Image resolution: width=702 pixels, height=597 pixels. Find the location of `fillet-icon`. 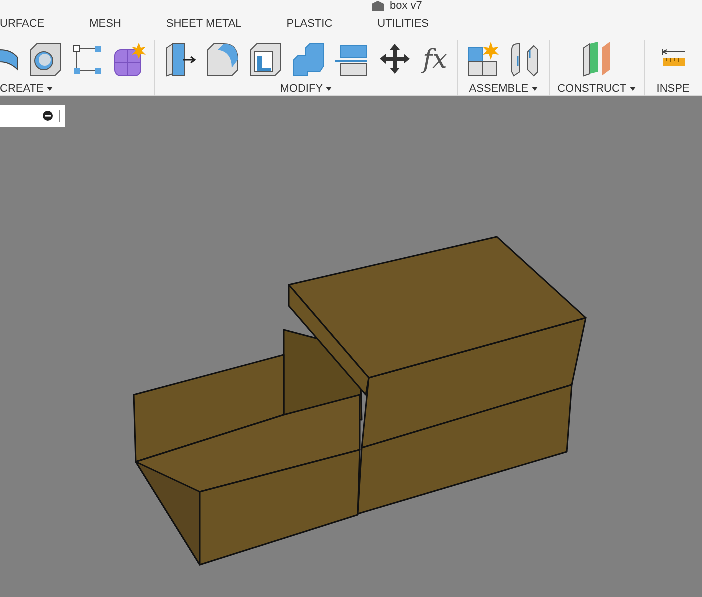

fillet-icon is located at coordinates (223, 60).